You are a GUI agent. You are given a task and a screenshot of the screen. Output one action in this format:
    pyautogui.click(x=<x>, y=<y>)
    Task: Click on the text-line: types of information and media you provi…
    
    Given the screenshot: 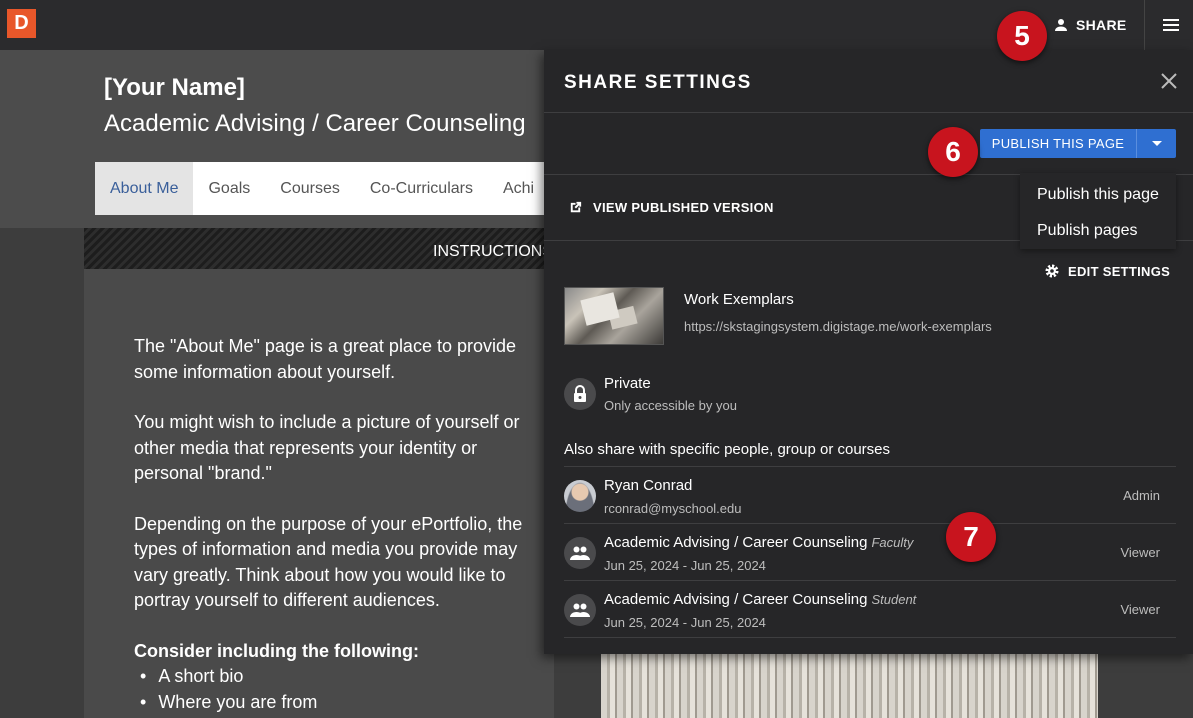 What is the action you would take?
    pyautogui.click(x=326, y=549)
    